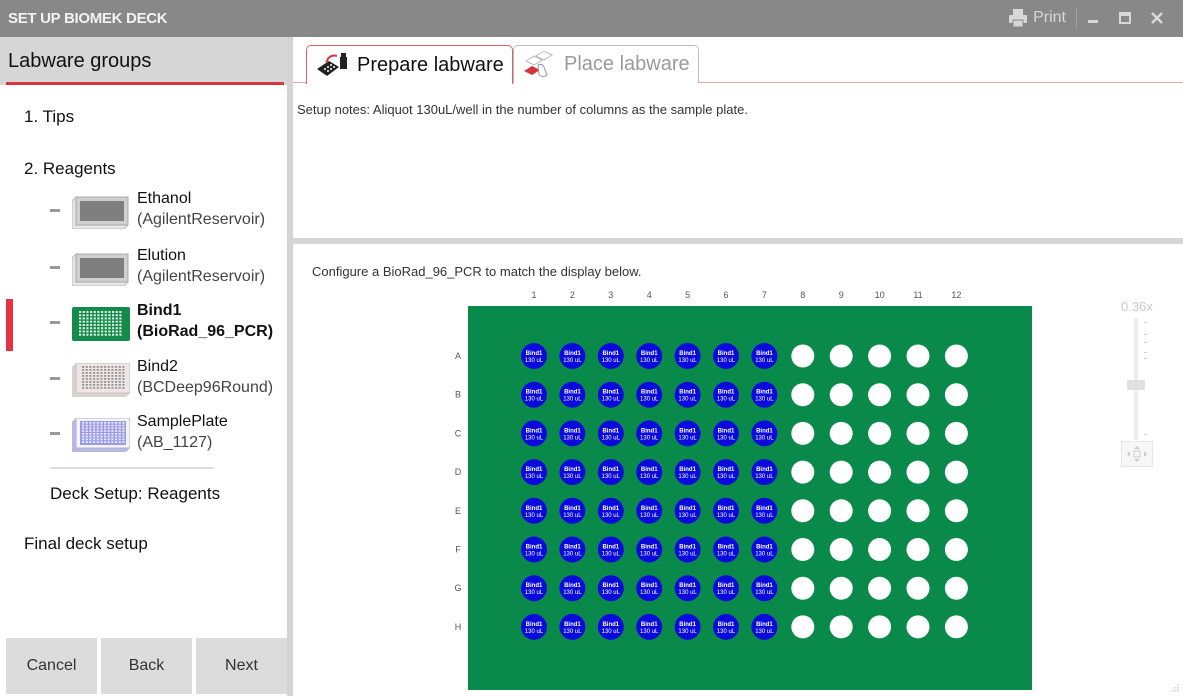 The image size is (1183, 696). What do you see at coordinates (143, 269) in the screenshot?
I see `reagent-item-elution: Elution (AgilentReservoir)` at bounding box center [143, 269].